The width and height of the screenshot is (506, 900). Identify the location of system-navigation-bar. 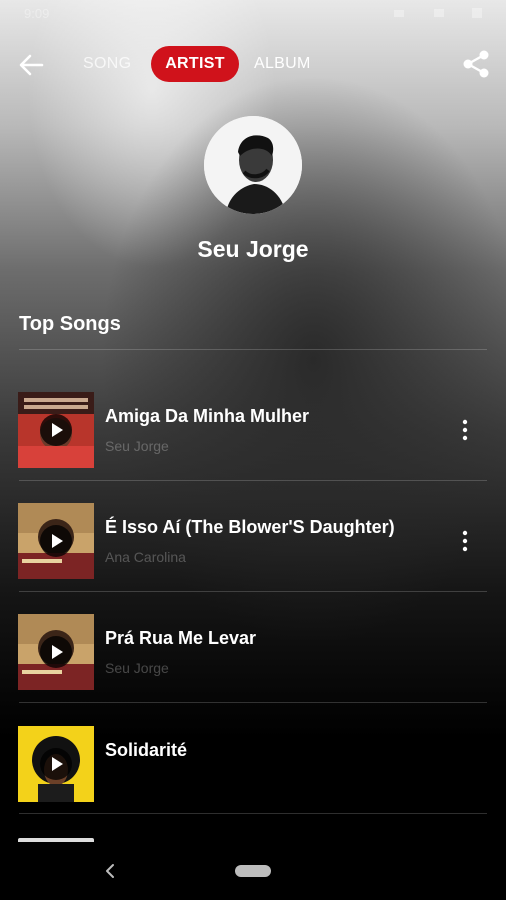
(253, 871).